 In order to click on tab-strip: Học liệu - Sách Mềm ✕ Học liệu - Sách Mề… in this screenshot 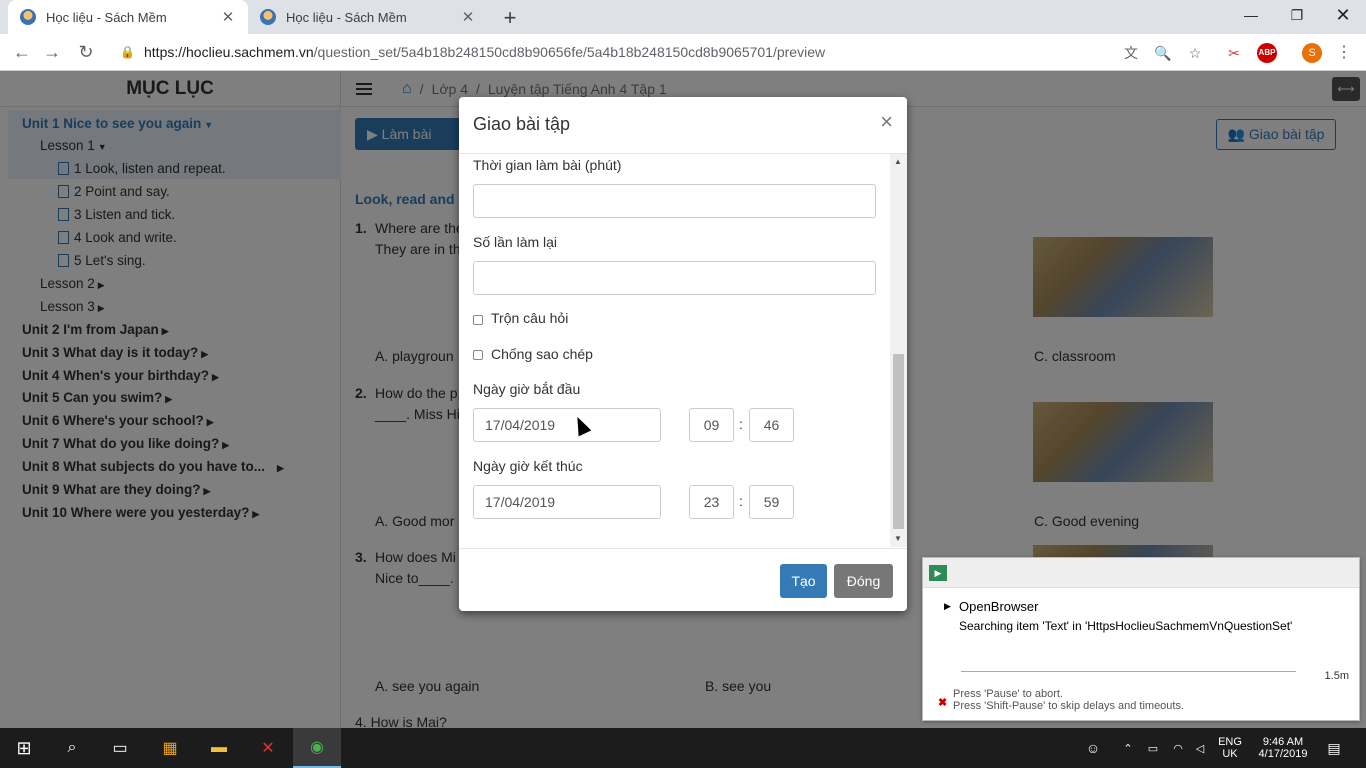, I will do `click(683, 17)`.